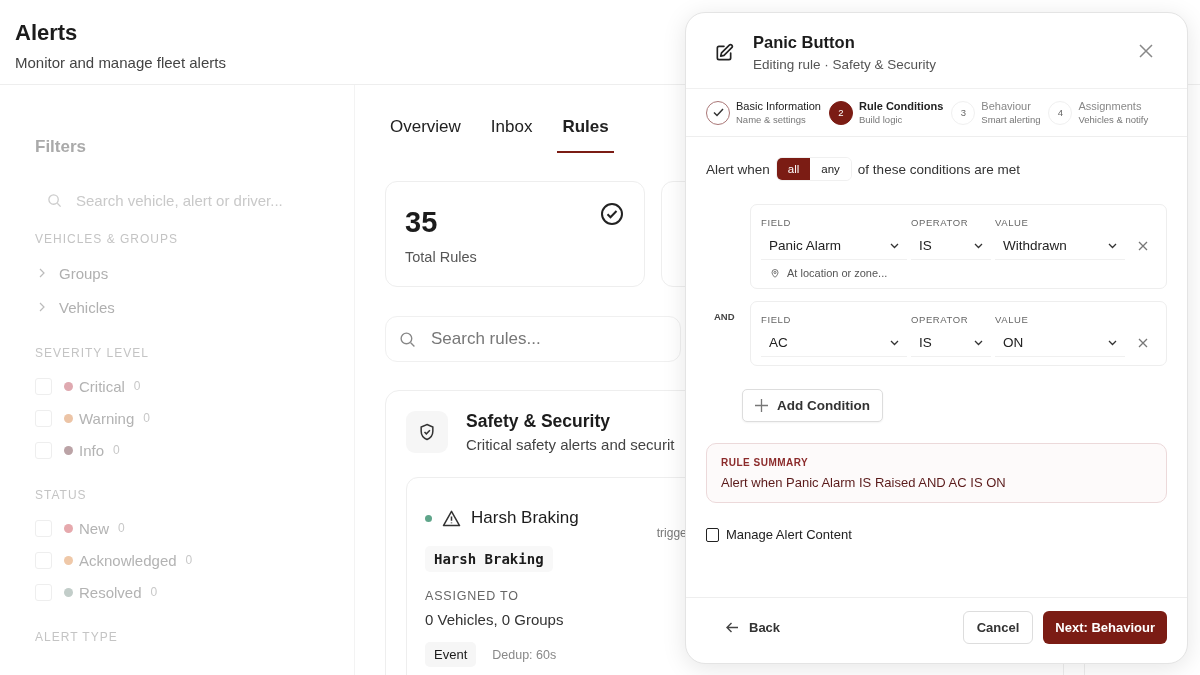  I want to click on assigned-label: ASSIGNED TO, so click(472, 596).